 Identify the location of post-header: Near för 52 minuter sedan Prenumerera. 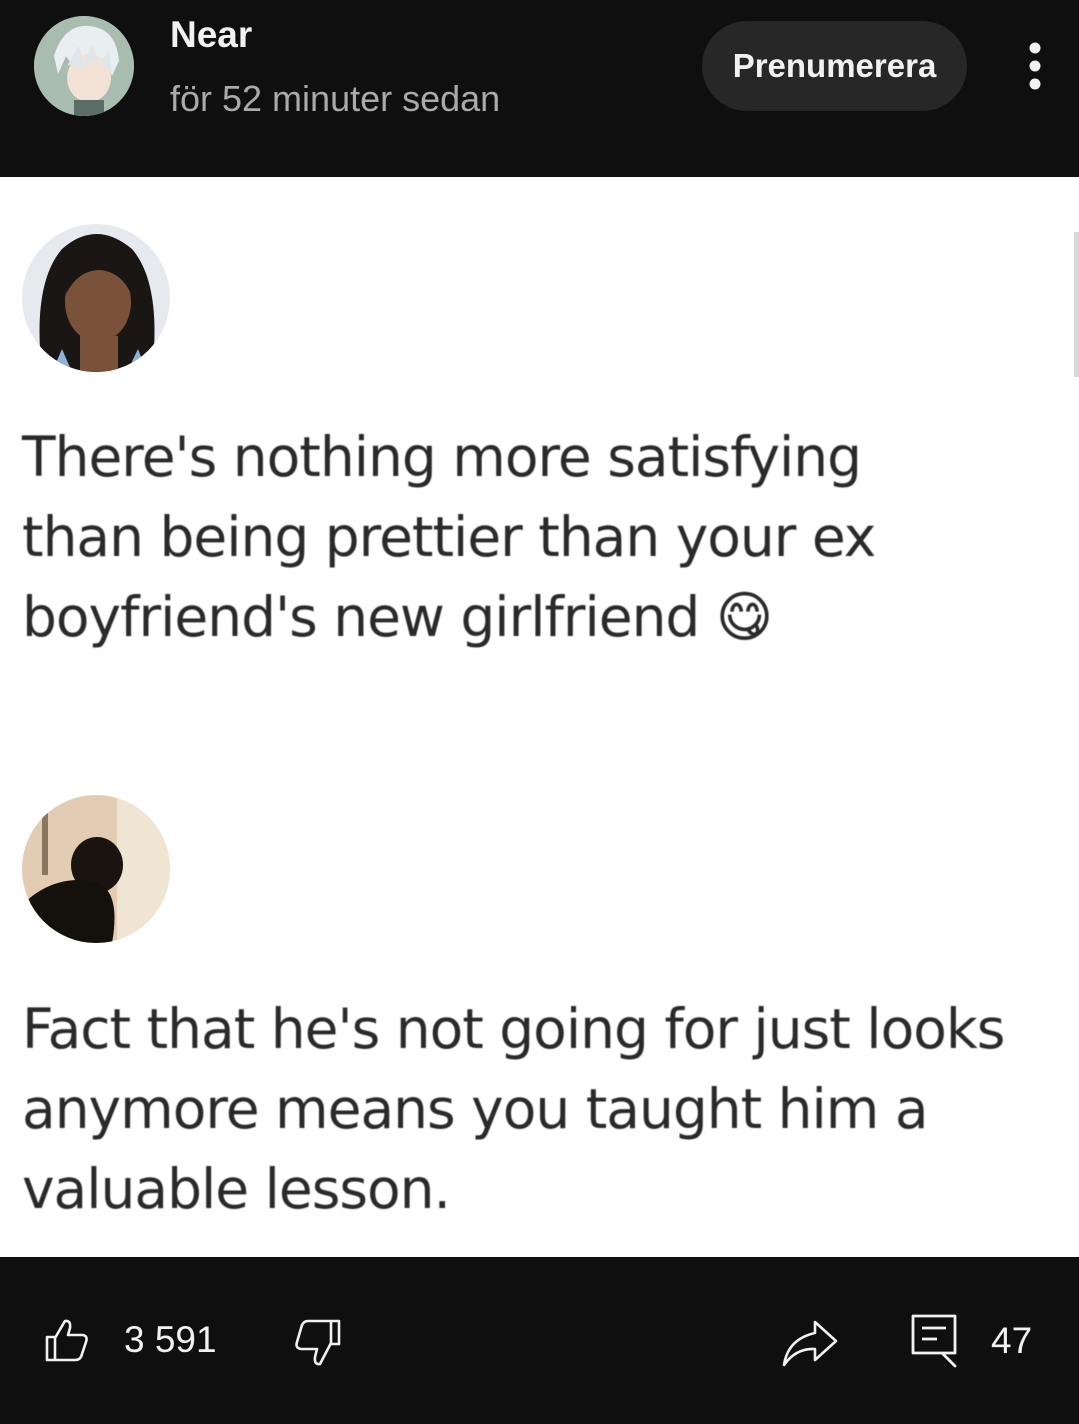
(539, 88).